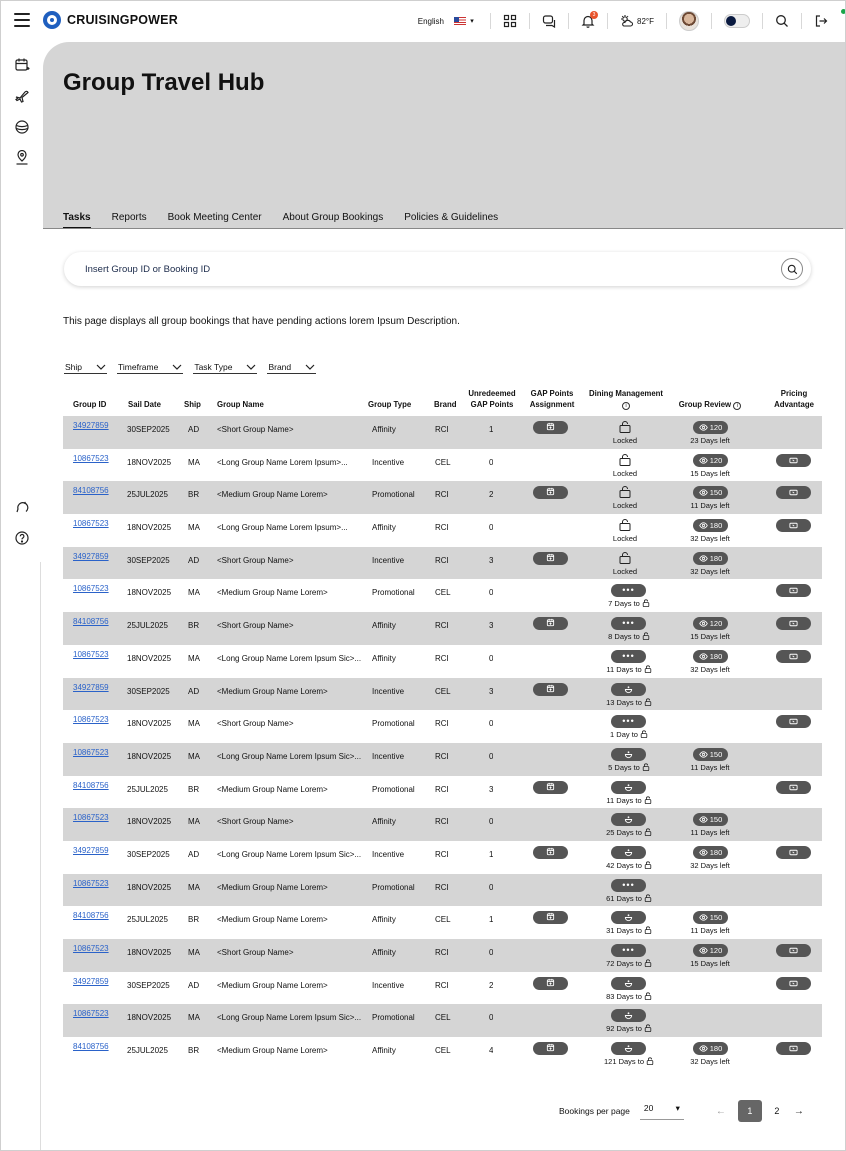 Image resolution: width=846 pixels, height=1151 pixels. Describe the element at coordinates (451, 220) in the screenshot. I see `tab-policies-guidelines: Policies & Guidelines` at that location.